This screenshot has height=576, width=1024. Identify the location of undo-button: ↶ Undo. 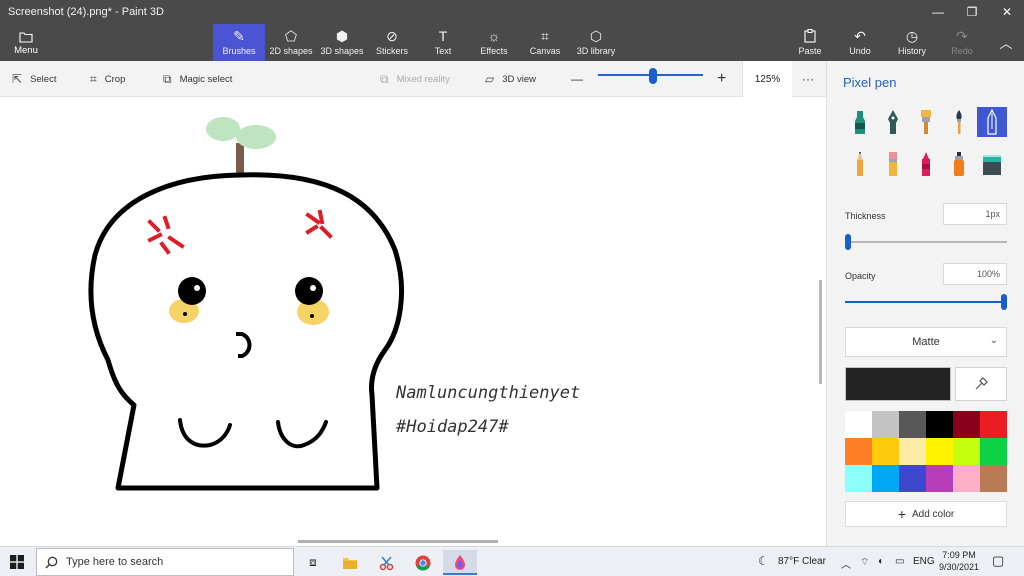
(860, 42).